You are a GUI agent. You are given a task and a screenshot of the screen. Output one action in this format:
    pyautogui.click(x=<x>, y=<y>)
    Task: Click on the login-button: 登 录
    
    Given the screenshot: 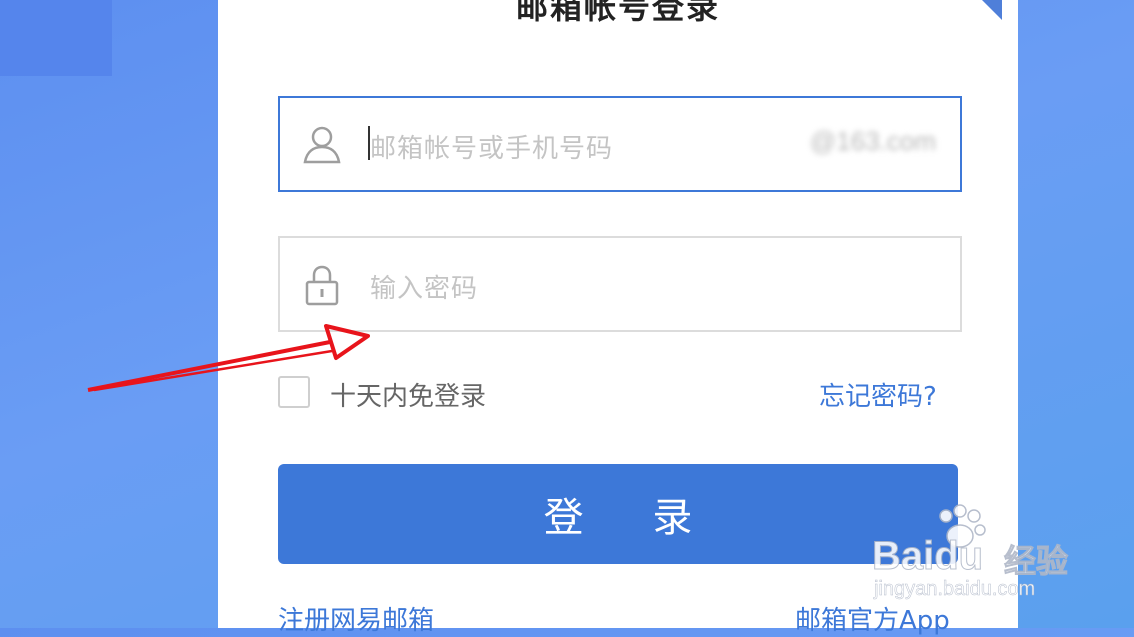 What is the action you would take?
    pyautogui.click(x=618, y=514)
    